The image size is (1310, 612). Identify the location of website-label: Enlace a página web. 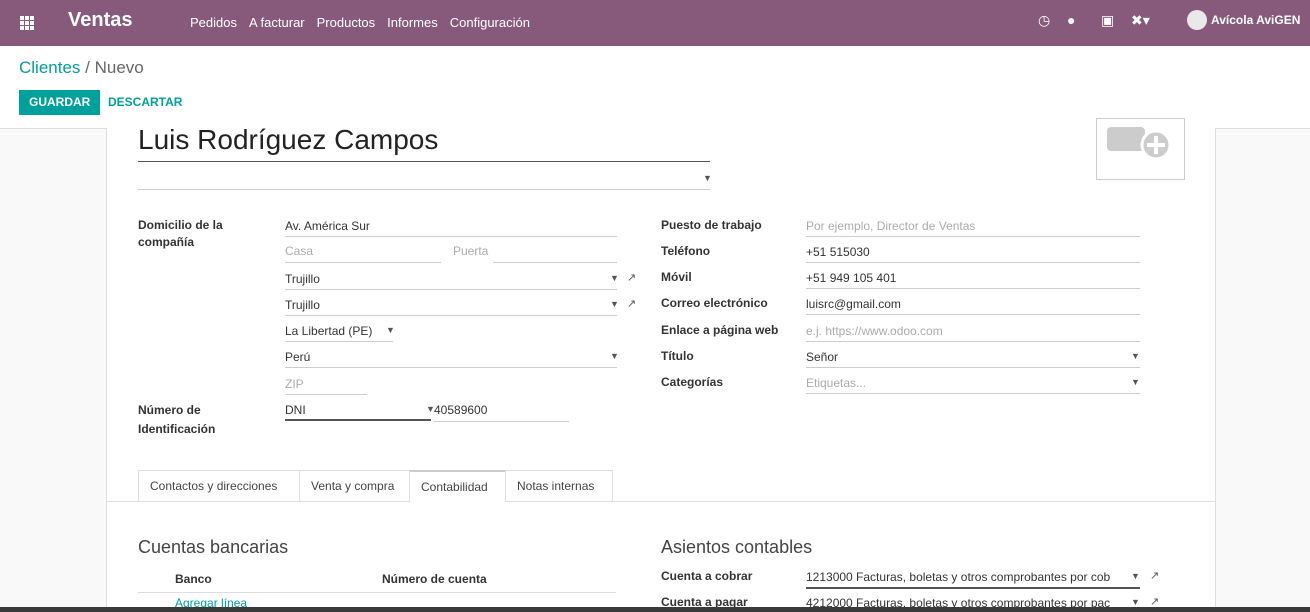
(720, 330).